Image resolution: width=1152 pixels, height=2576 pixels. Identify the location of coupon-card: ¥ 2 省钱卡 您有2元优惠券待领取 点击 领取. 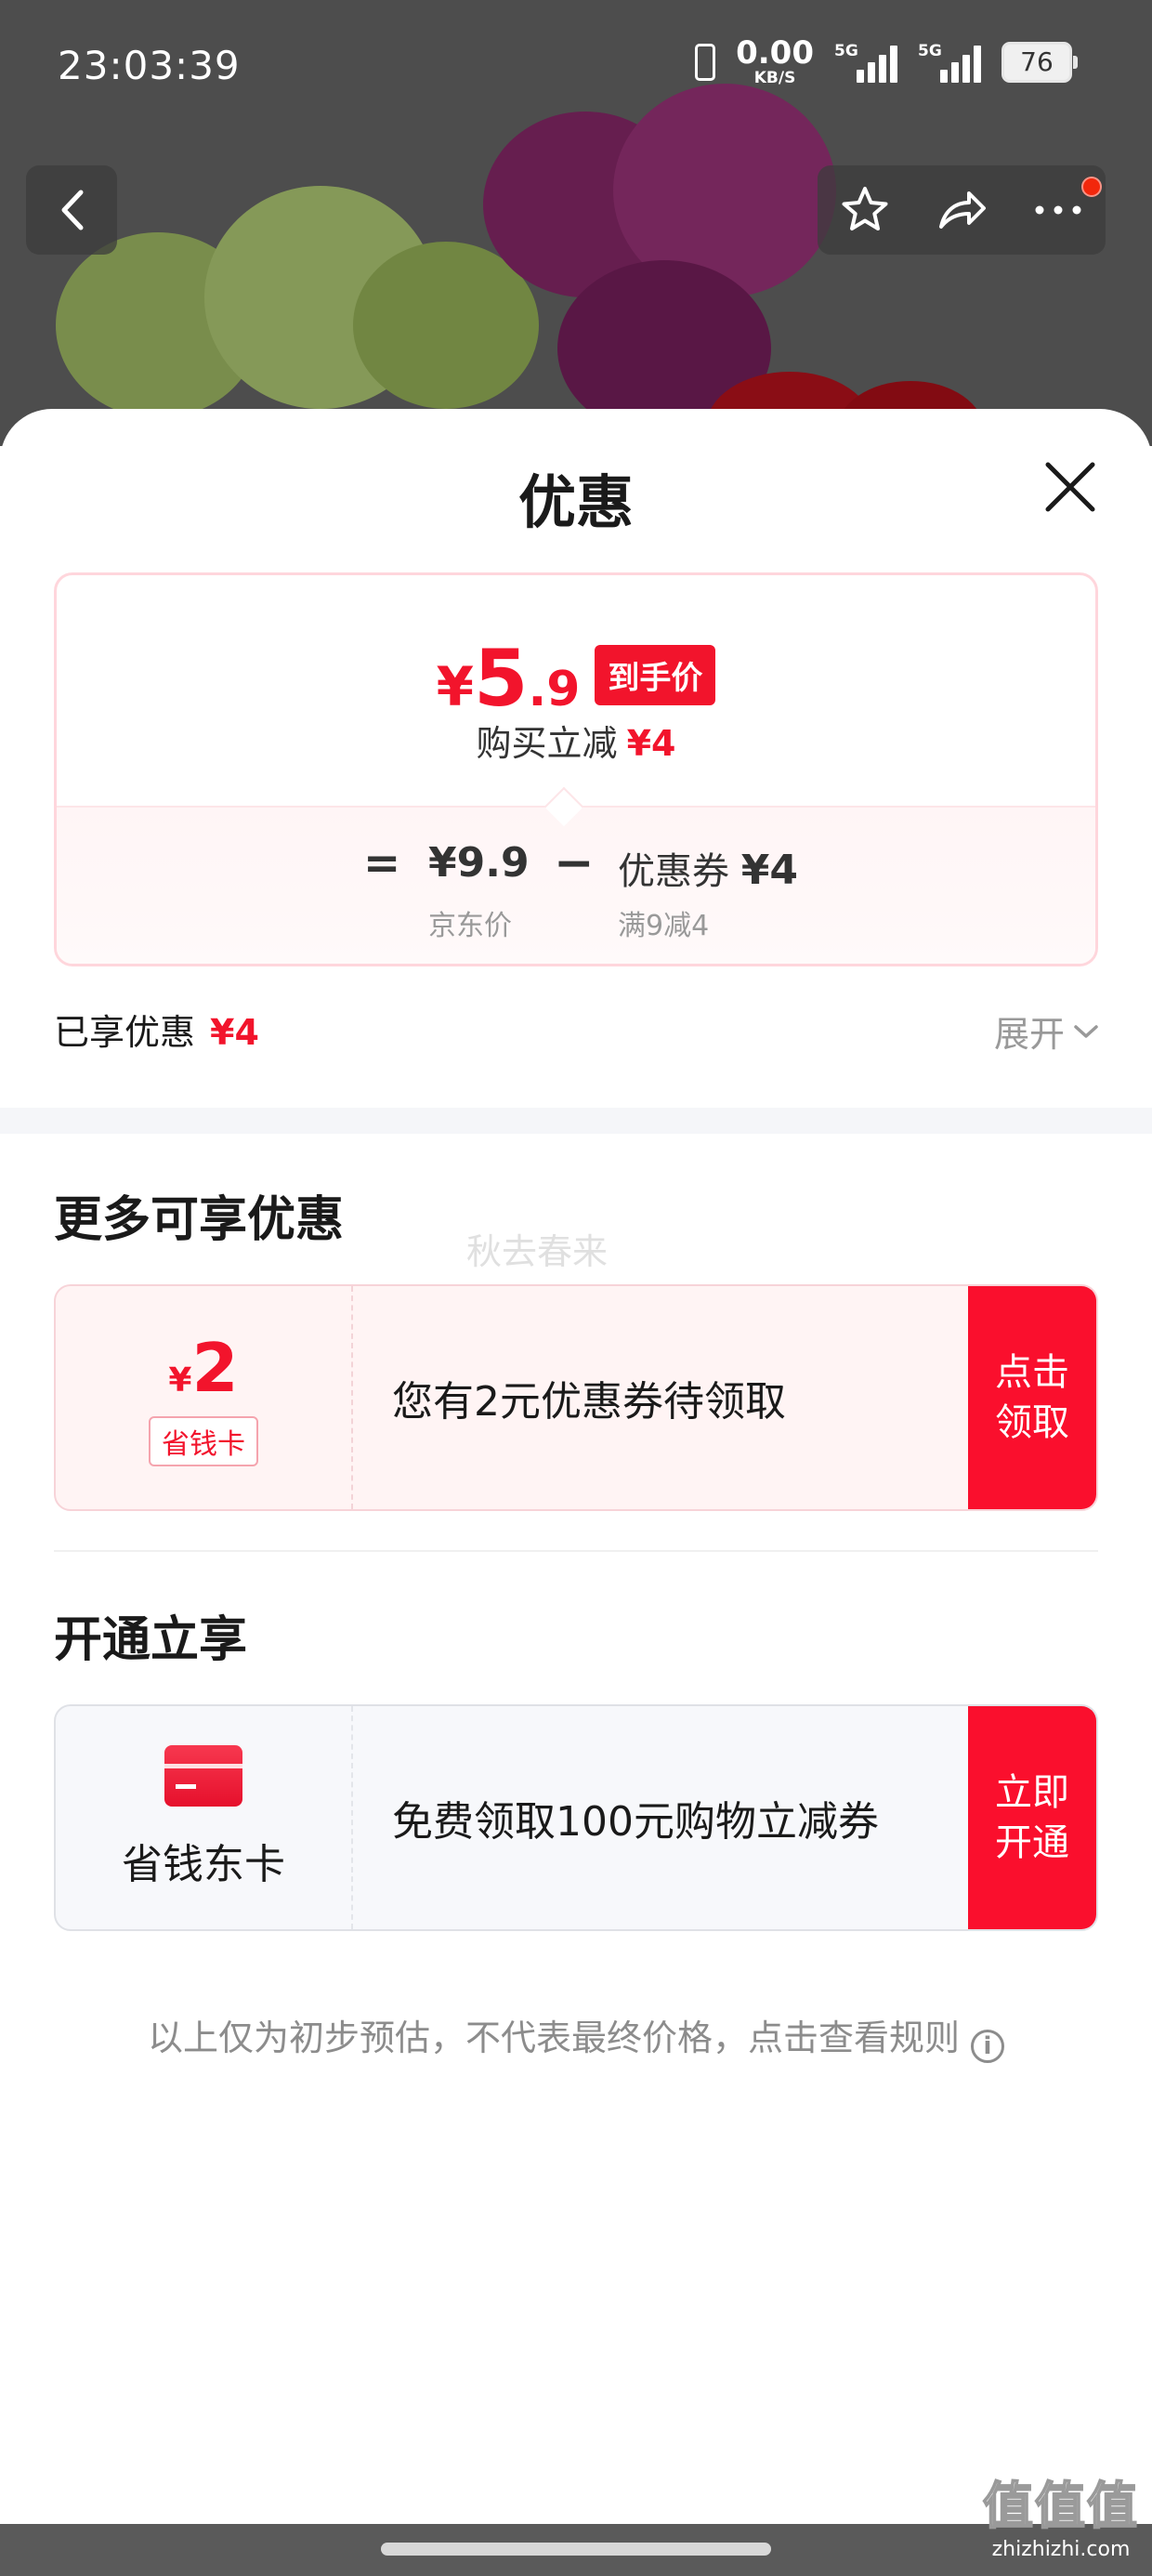
(576, 1397).